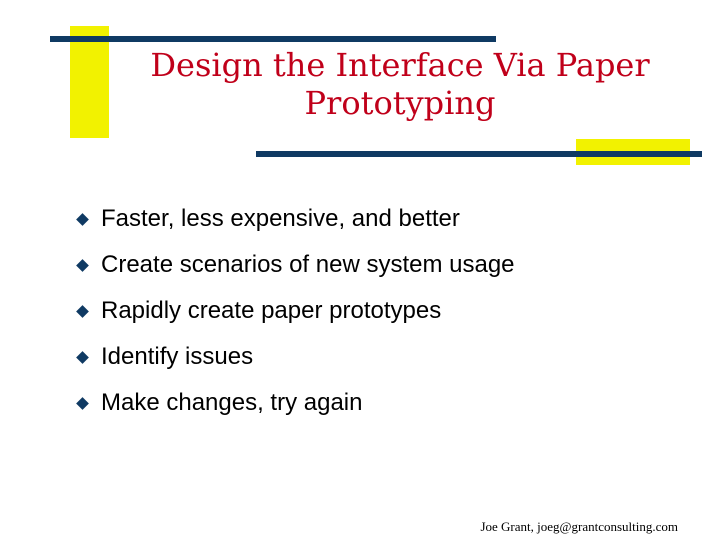 The image size is (720, 540). Describe the element at coordinates (232, 402) in the screenshot. I see `bullet-text: Make changes, try again` at that location.